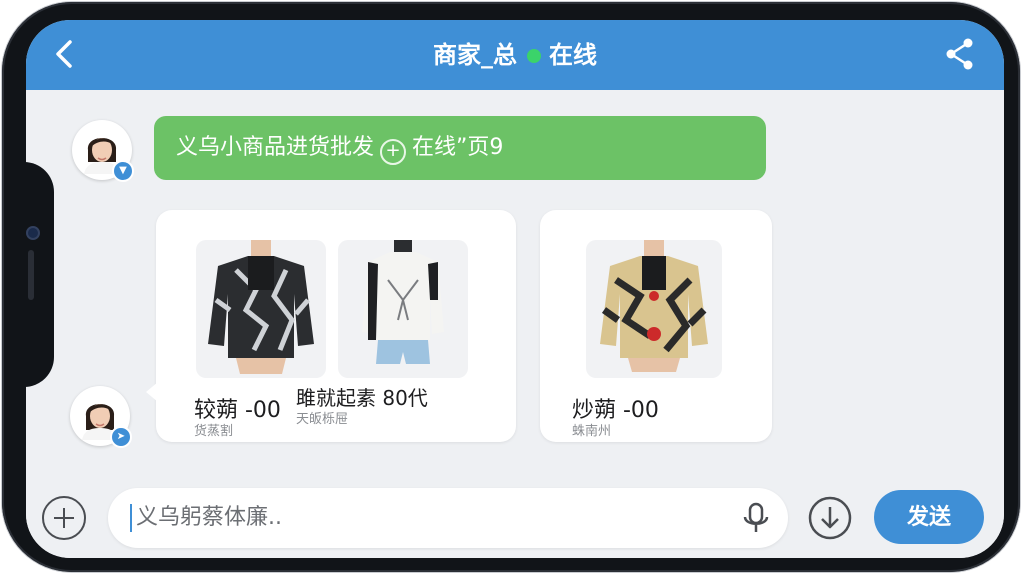 The image size is (1024, 576). Describe the element at coordinates (131, 518) in the screenshot. I see `text-caret` at that location.